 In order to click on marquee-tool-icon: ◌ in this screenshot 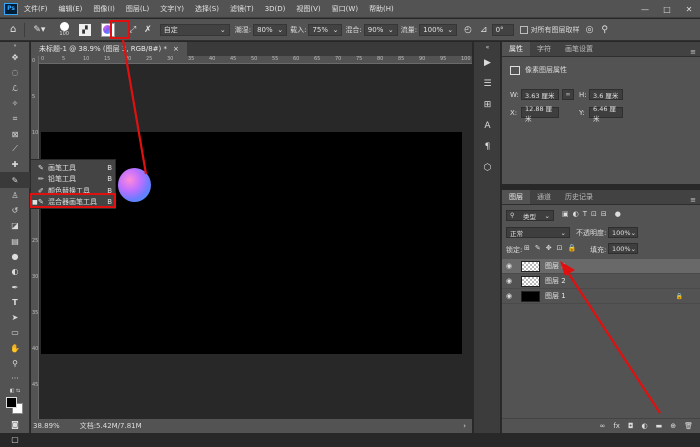, I will do `click(15, 72)`.